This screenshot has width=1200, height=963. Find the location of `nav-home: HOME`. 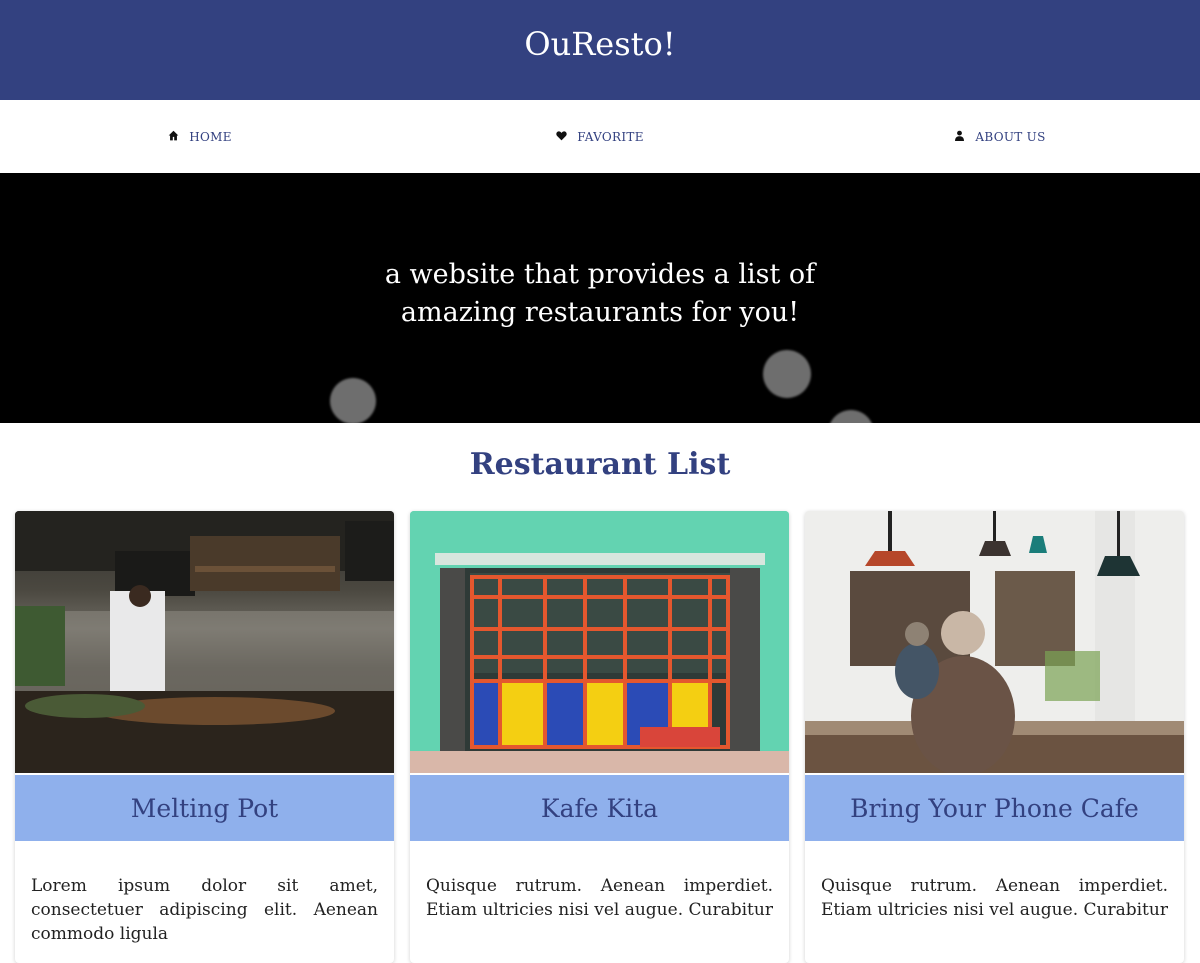

nav-home: HOME is located at coordinates (200, 137).